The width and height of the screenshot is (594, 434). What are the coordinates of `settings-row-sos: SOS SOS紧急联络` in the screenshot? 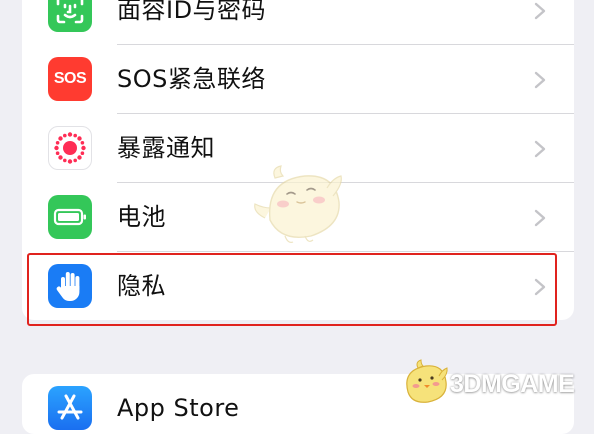 It's located at (298, 79).